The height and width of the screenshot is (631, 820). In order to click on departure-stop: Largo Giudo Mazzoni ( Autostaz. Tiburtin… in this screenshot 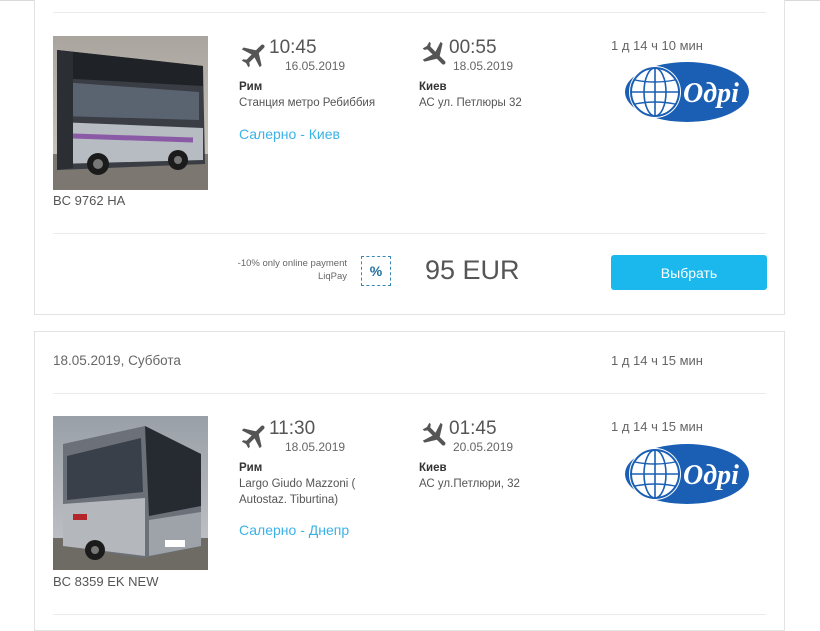, I will do `click(297, 492)`.